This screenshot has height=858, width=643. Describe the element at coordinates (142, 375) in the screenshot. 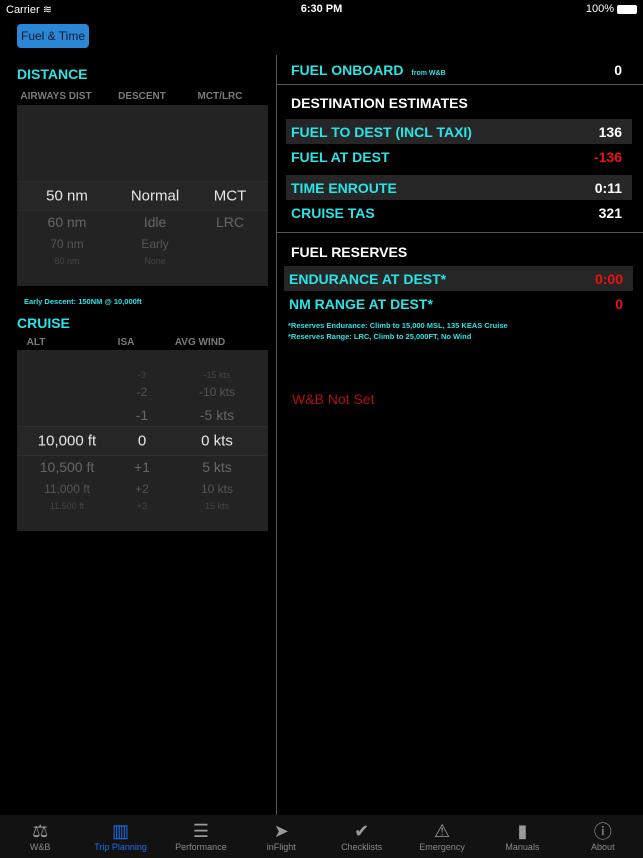

I see `isa-option: -3` at that location.